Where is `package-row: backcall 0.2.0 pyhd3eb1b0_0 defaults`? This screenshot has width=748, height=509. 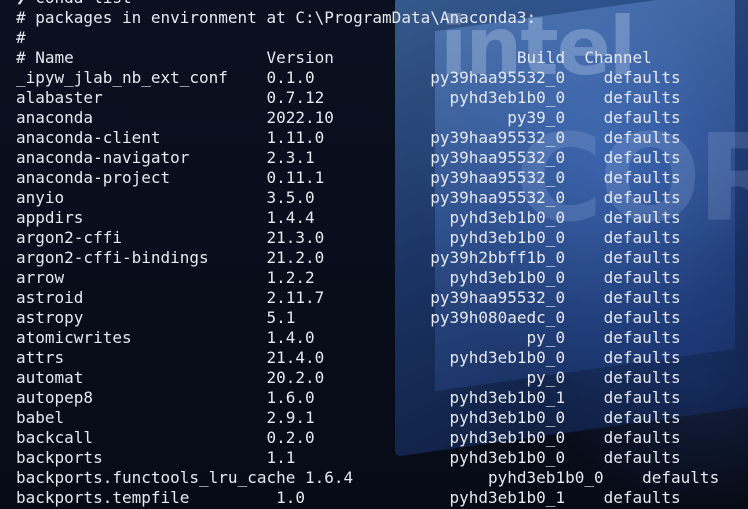
package-row: backcall 0.2.0 pyhd3eb1b0_0 defaults is located at coordinates (348, 437).